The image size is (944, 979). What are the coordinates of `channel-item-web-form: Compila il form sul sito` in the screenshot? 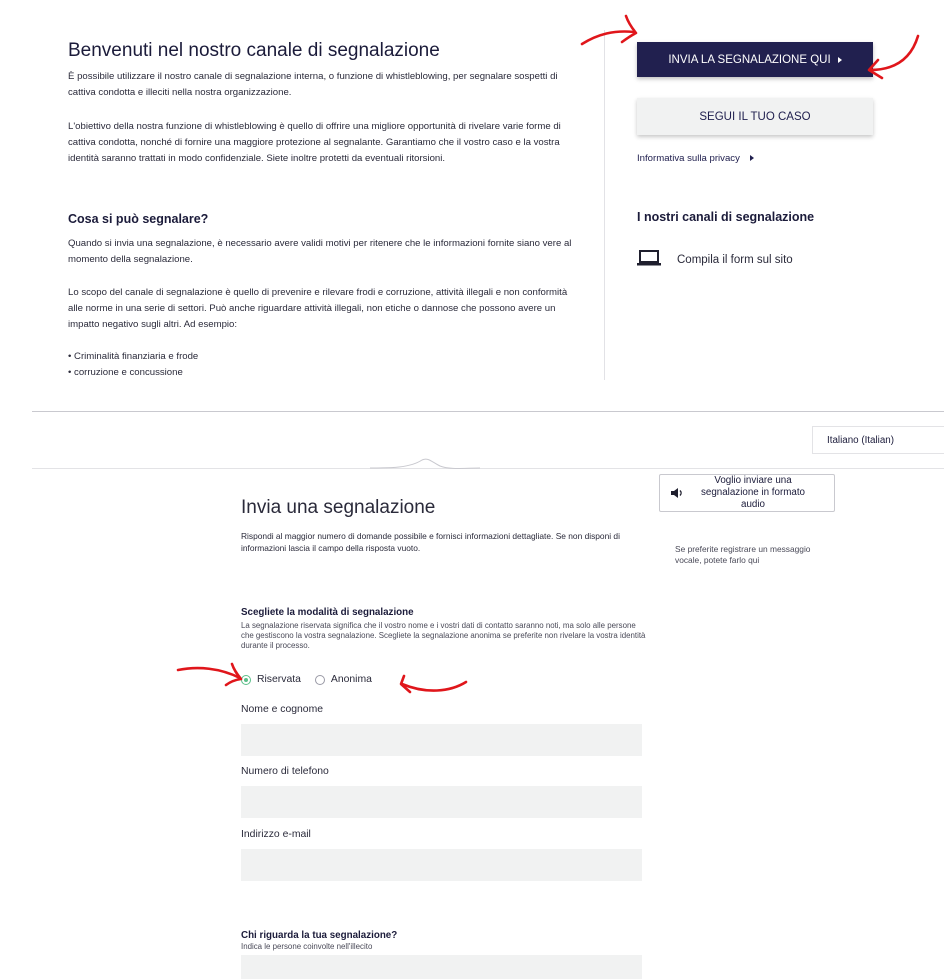 It's located at (715, 260).